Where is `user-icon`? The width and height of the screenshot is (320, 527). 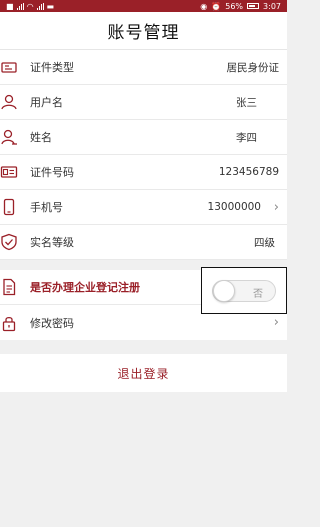 user-icon is located at coordinates (9, 102).